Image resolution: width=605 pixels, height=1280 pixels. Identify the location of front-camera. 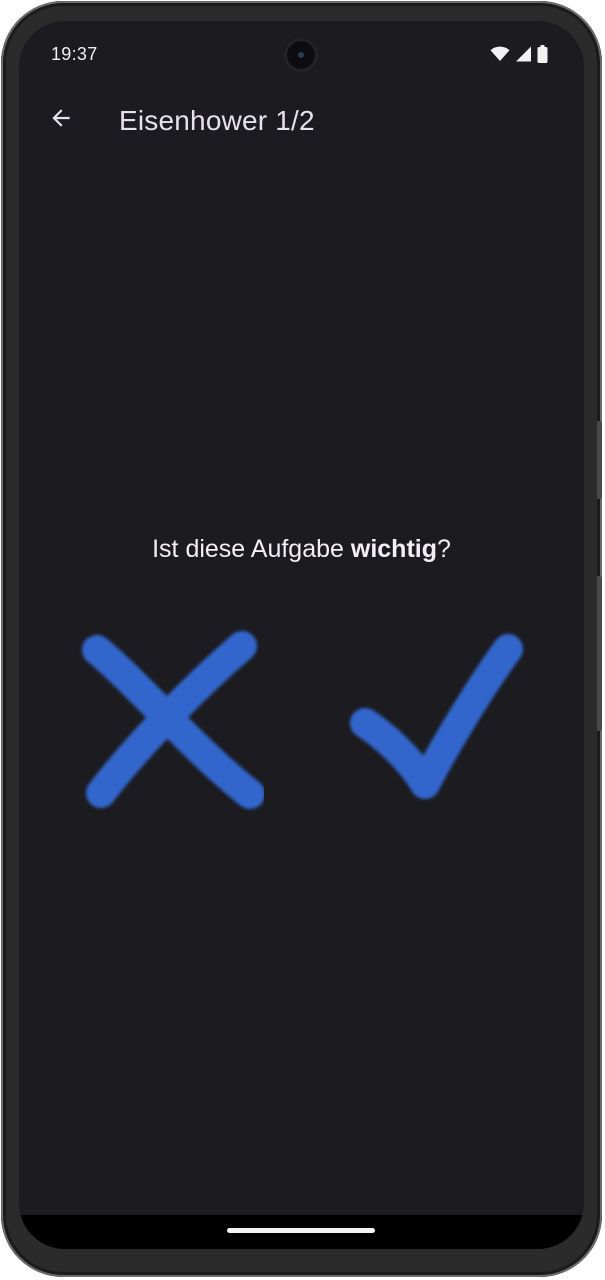
(301, 55).